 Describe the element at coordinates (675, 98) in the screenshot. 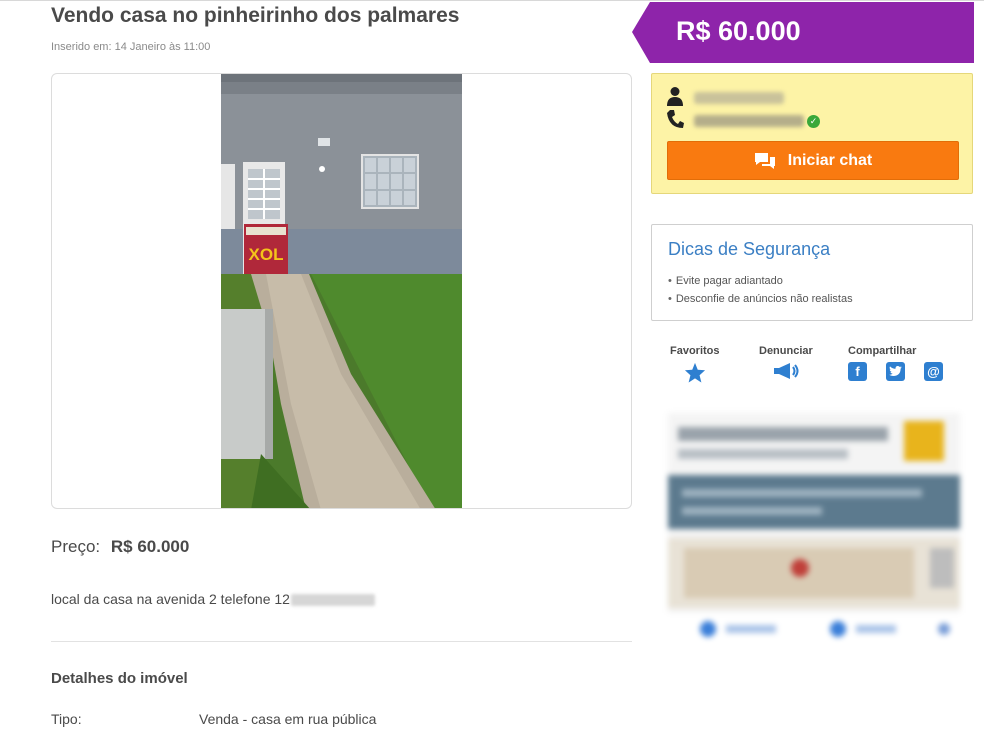

I see `person-icon` at that location.